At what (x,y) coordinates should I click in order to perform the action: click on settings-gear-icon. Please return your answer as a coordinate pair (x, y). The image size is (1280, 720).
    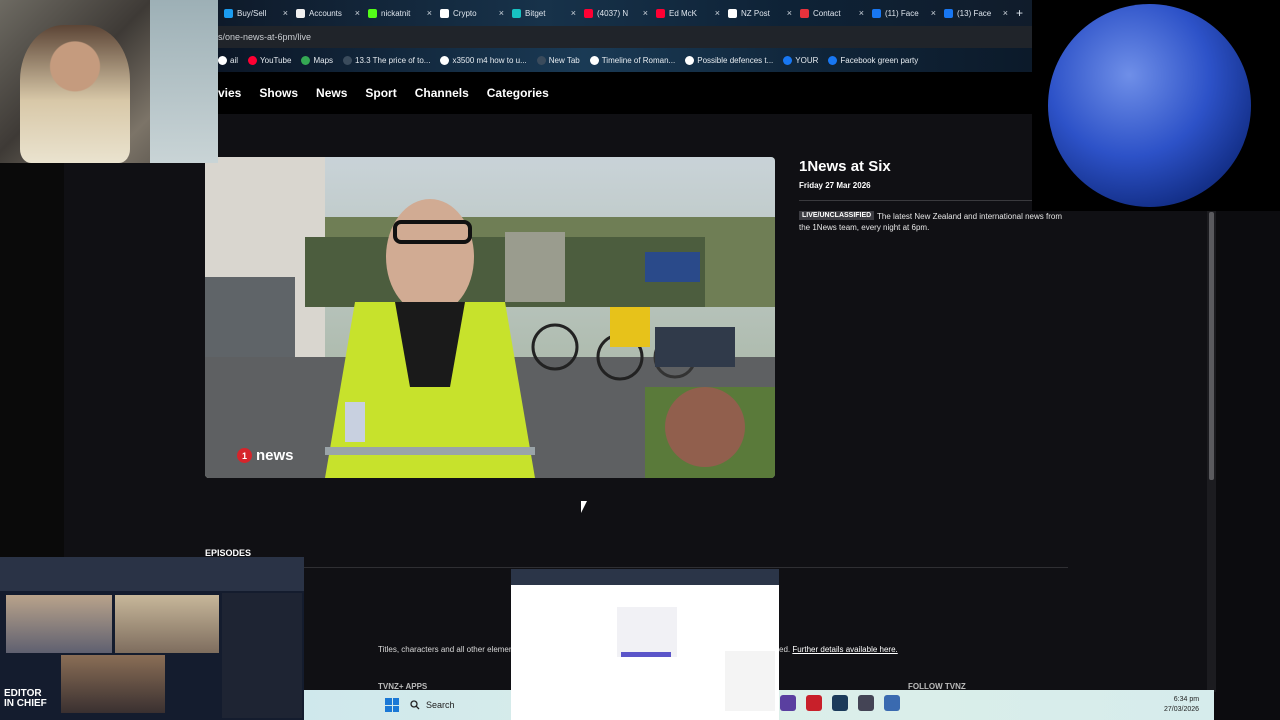
    Looking at the image, I should click on (892, 703).